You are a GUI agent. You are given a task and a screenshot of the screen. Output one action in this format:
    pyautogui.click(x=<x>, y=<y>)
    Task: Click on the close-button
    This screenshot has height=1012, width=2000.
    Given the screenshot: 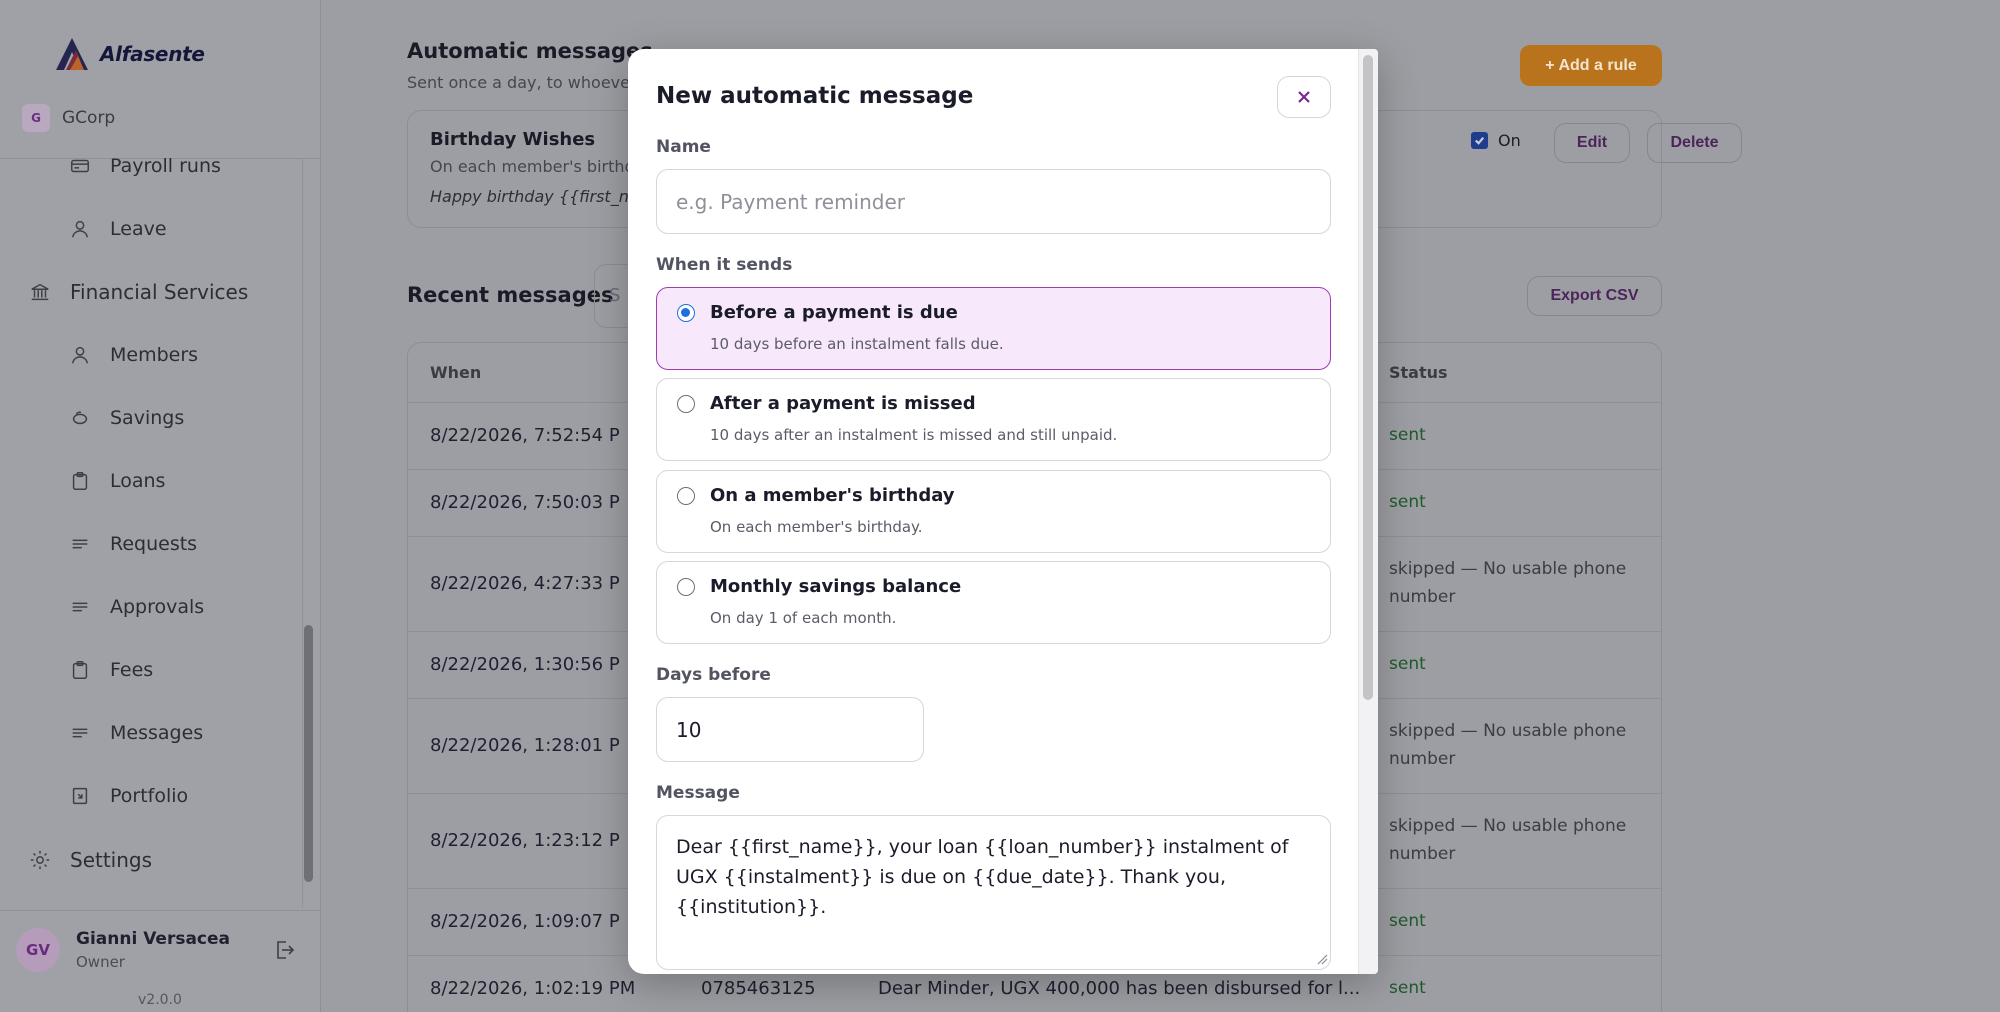 What is the action you would take?
    pyautogui.click(x=1304, y=97)
    